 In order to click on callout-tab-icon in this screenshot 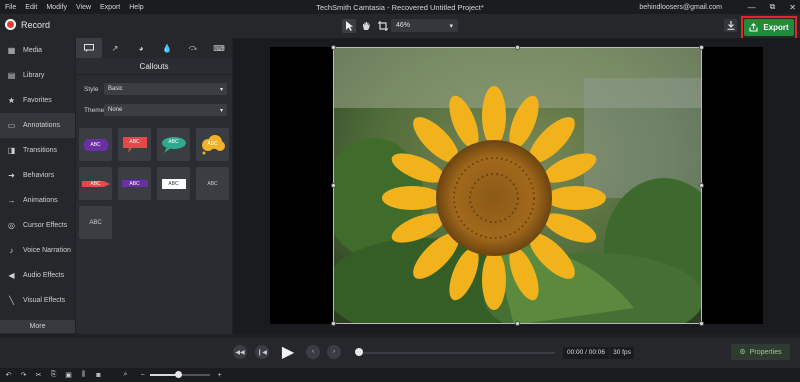, I will do `click(89, 48)`.